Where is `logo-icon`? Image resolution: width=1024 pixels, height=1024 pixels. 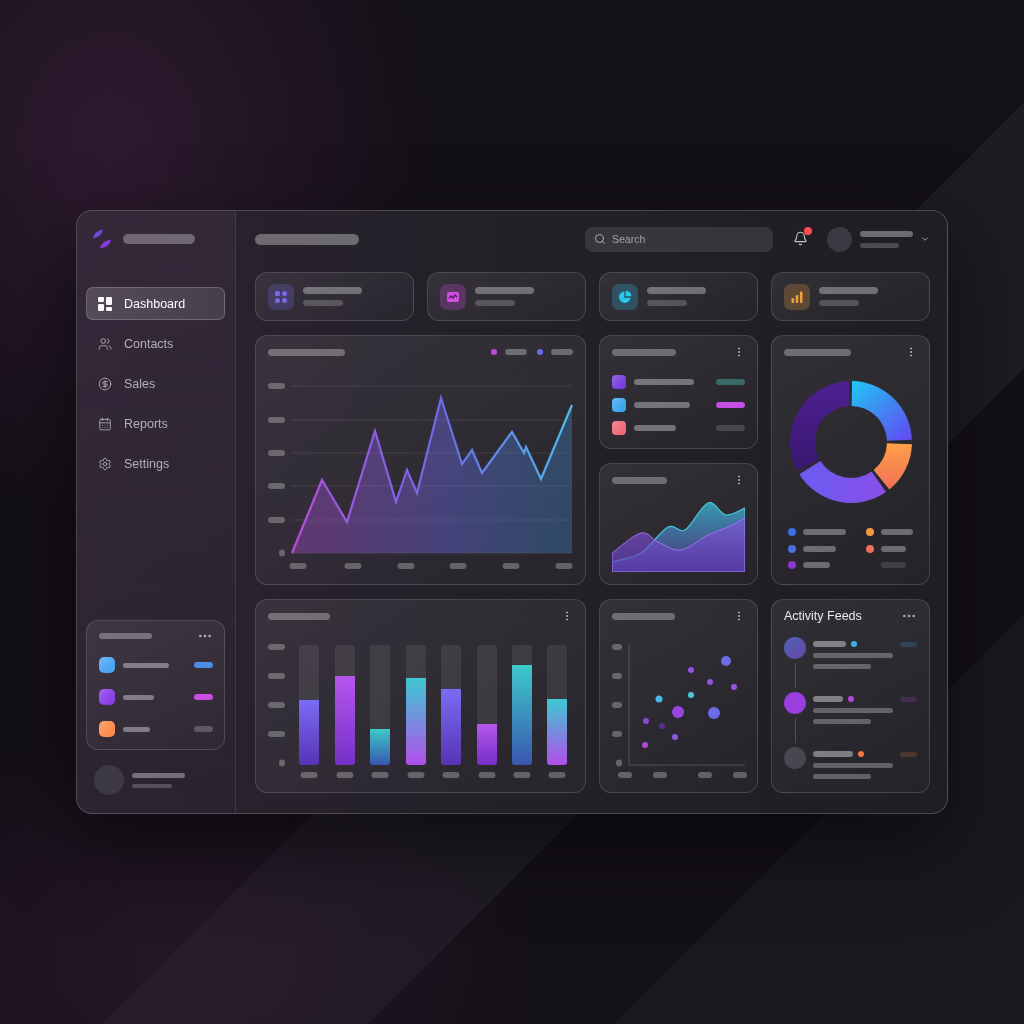
logo-icon is located at coordinates (102, 239).